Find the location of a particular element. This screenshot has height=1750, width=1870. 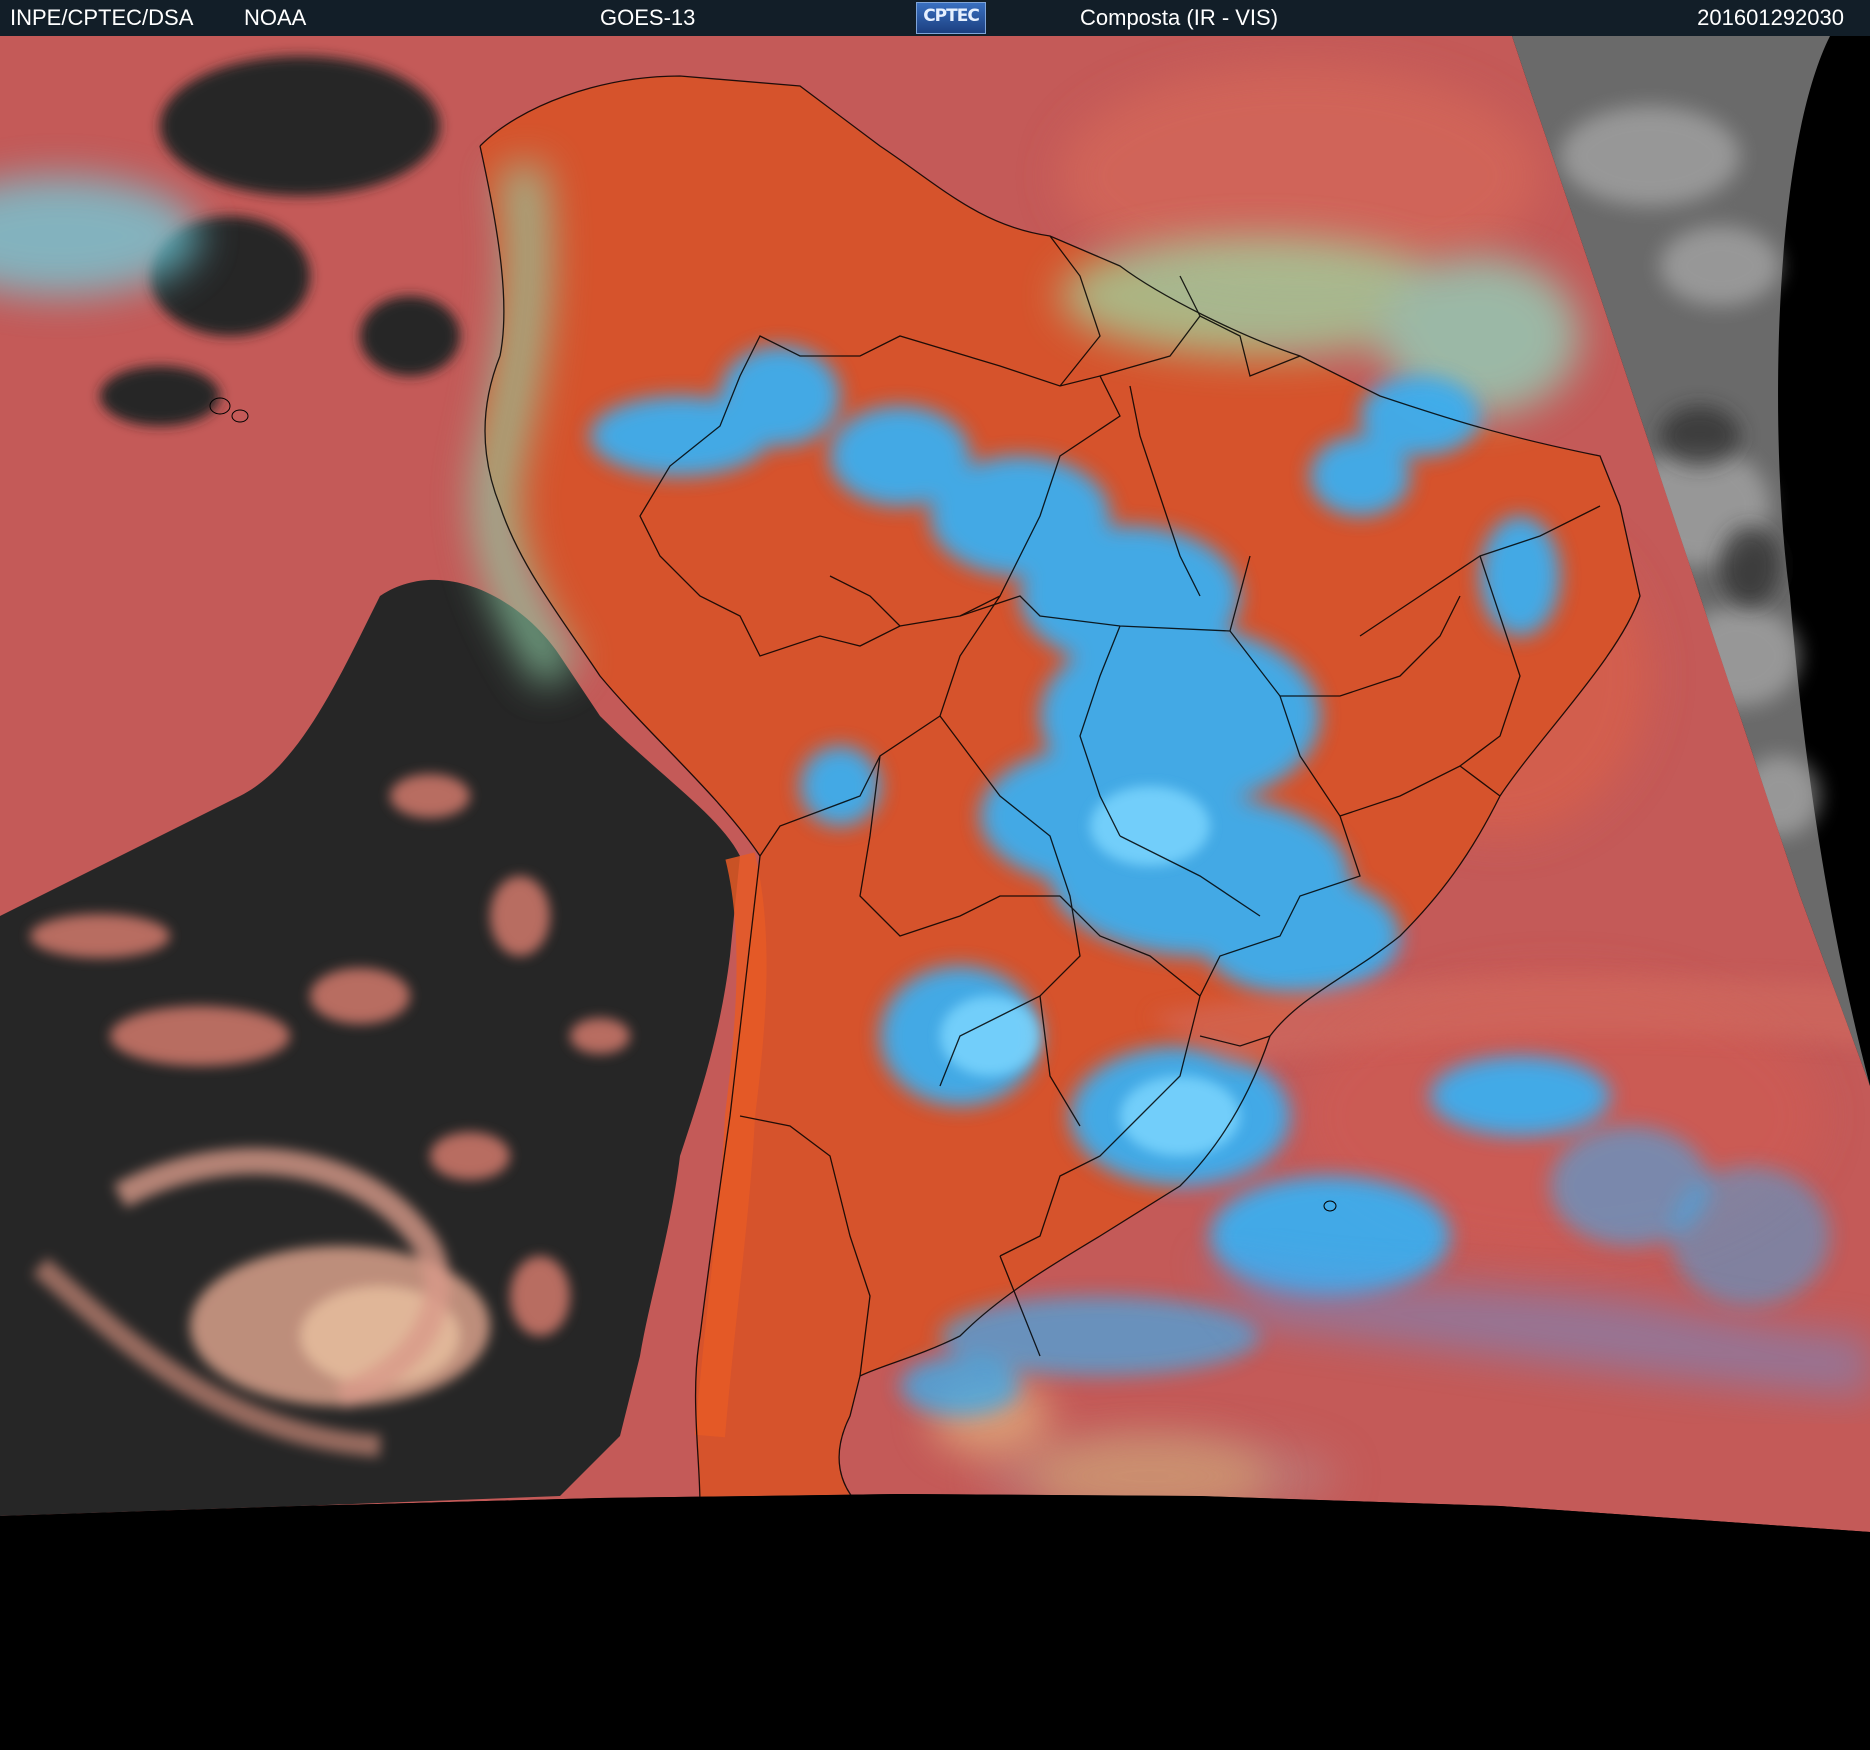

product-label: Composta (IR - VIS) is located at coordinates (1179, 17).